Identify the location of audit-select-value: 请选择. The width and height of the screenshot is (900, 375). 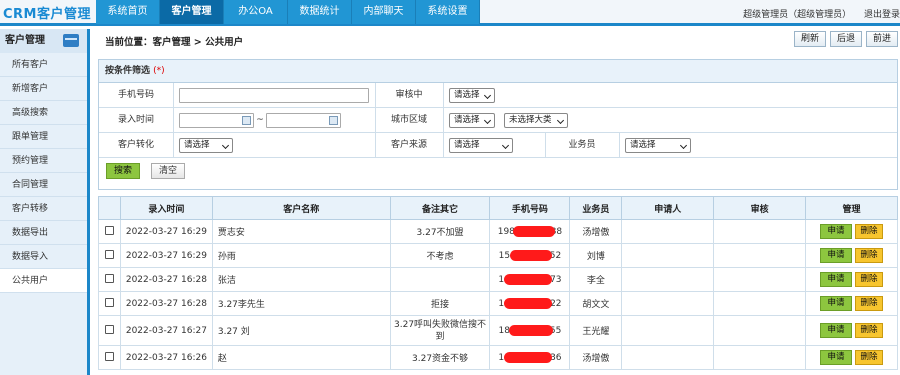
(467, 95).